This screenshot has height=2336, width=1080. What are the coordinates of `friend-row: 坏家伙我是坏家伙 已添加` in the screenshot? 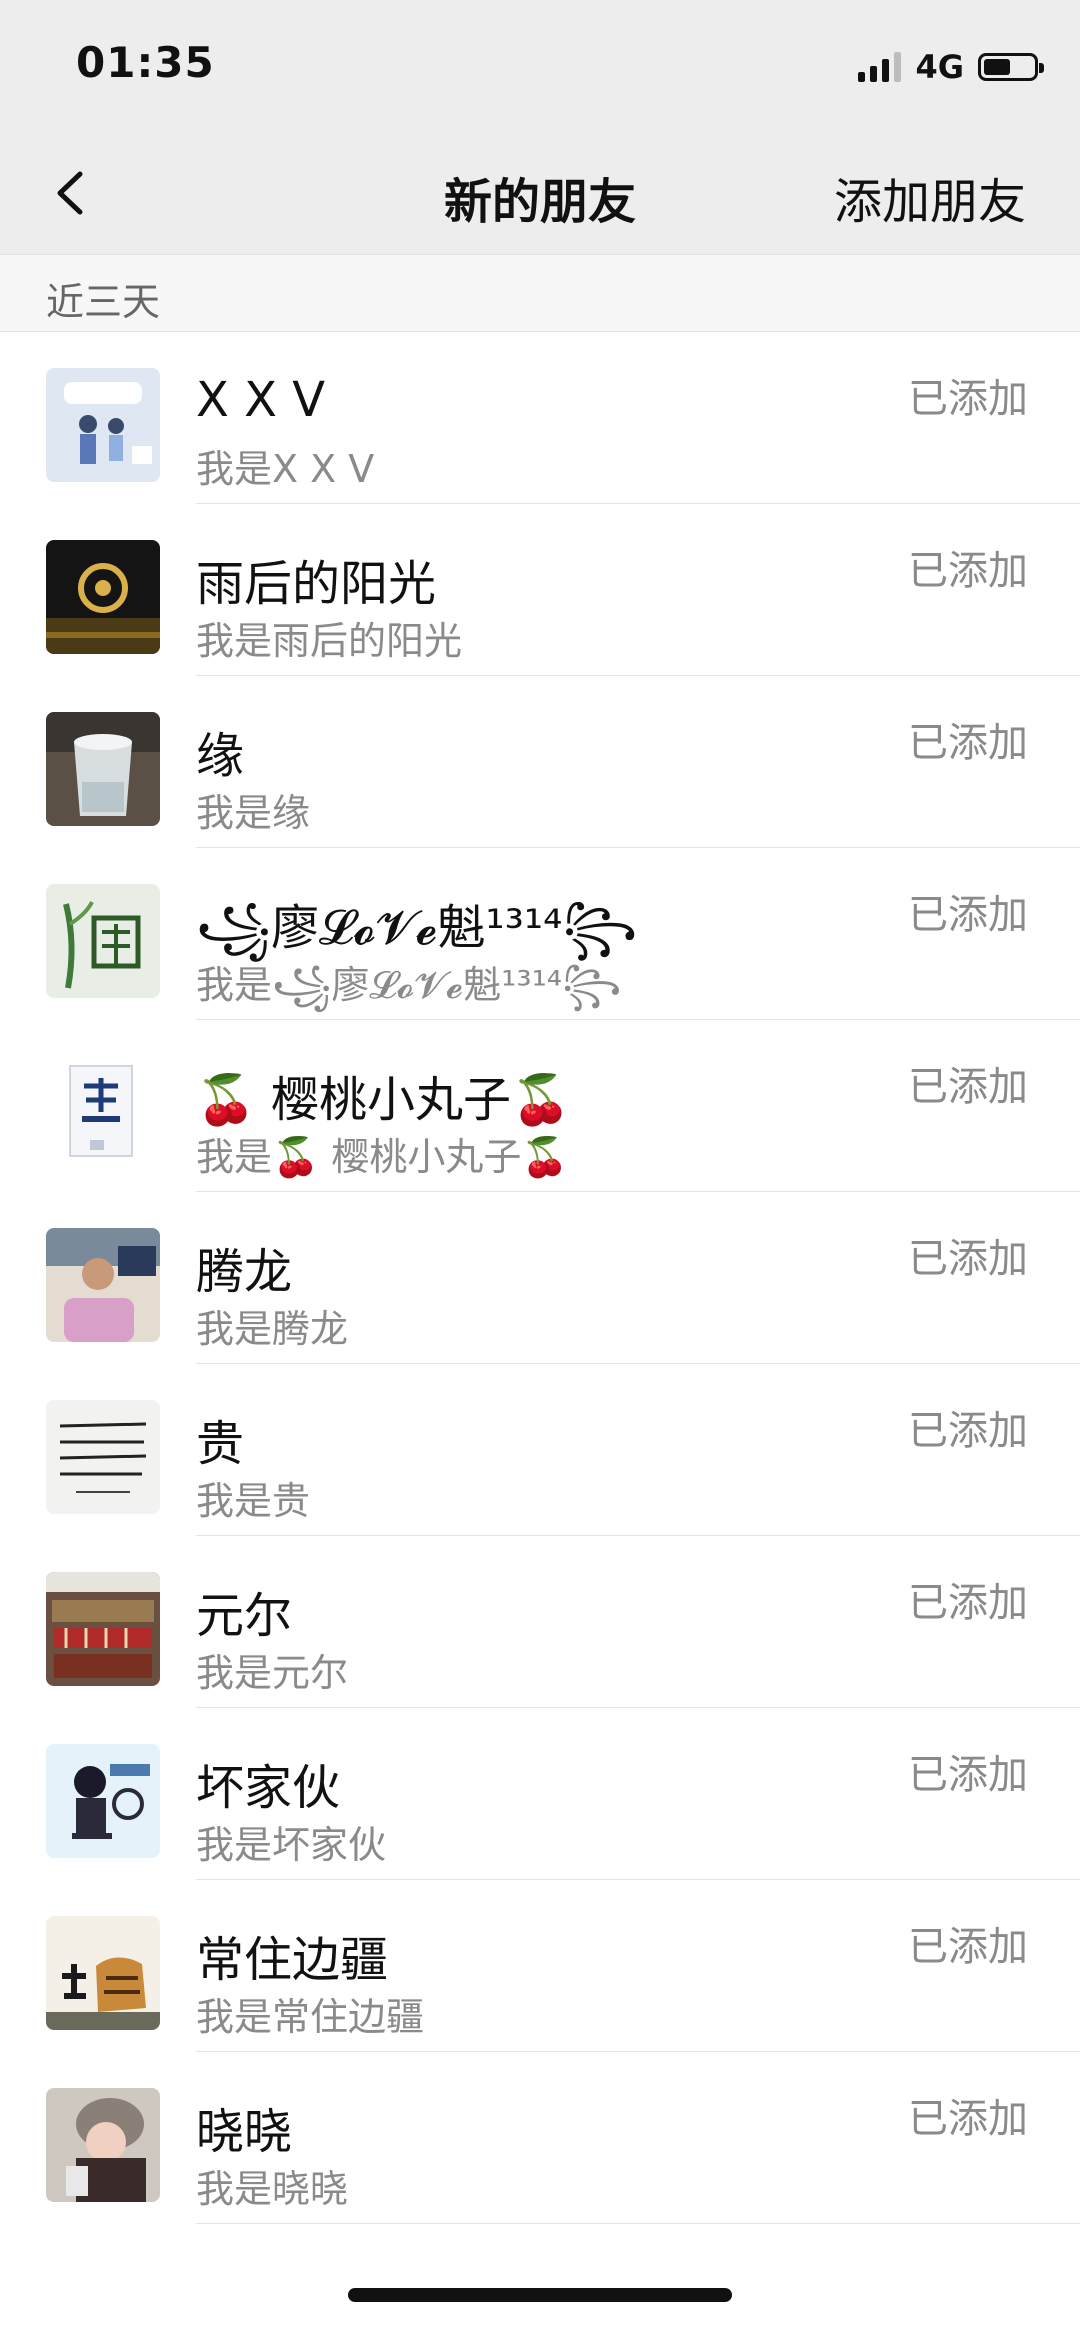 It's located at (540, 1794).